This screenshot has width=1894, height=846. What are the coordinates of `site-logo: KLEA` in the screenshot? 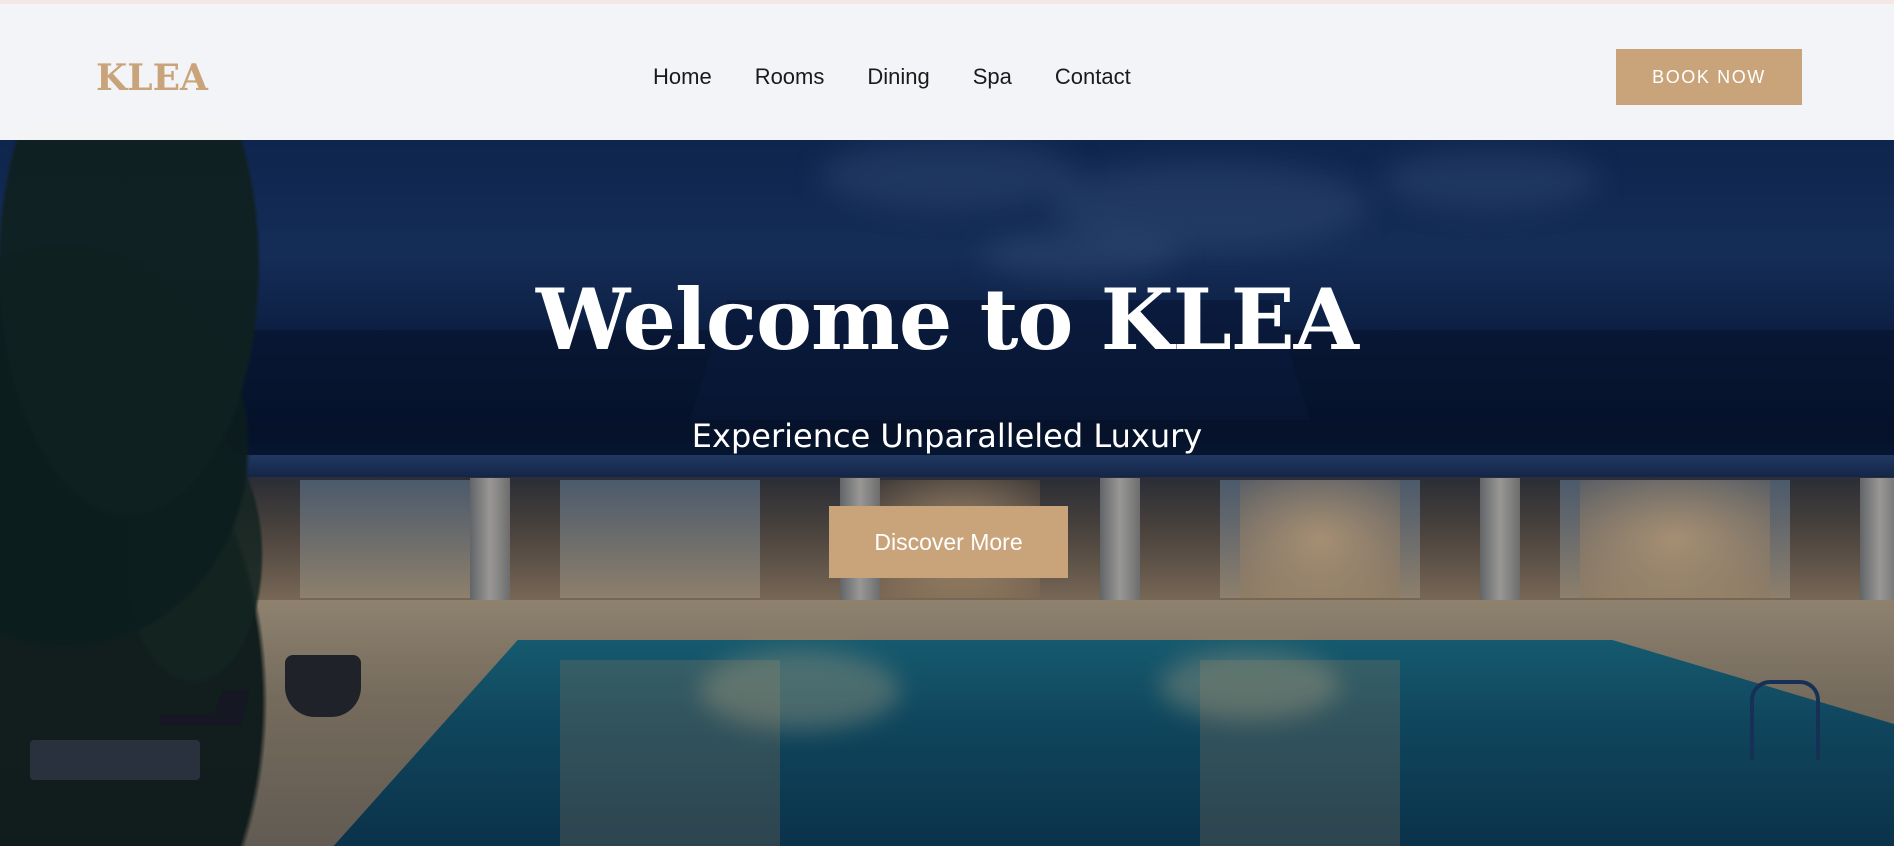 It's located at (152, 78).